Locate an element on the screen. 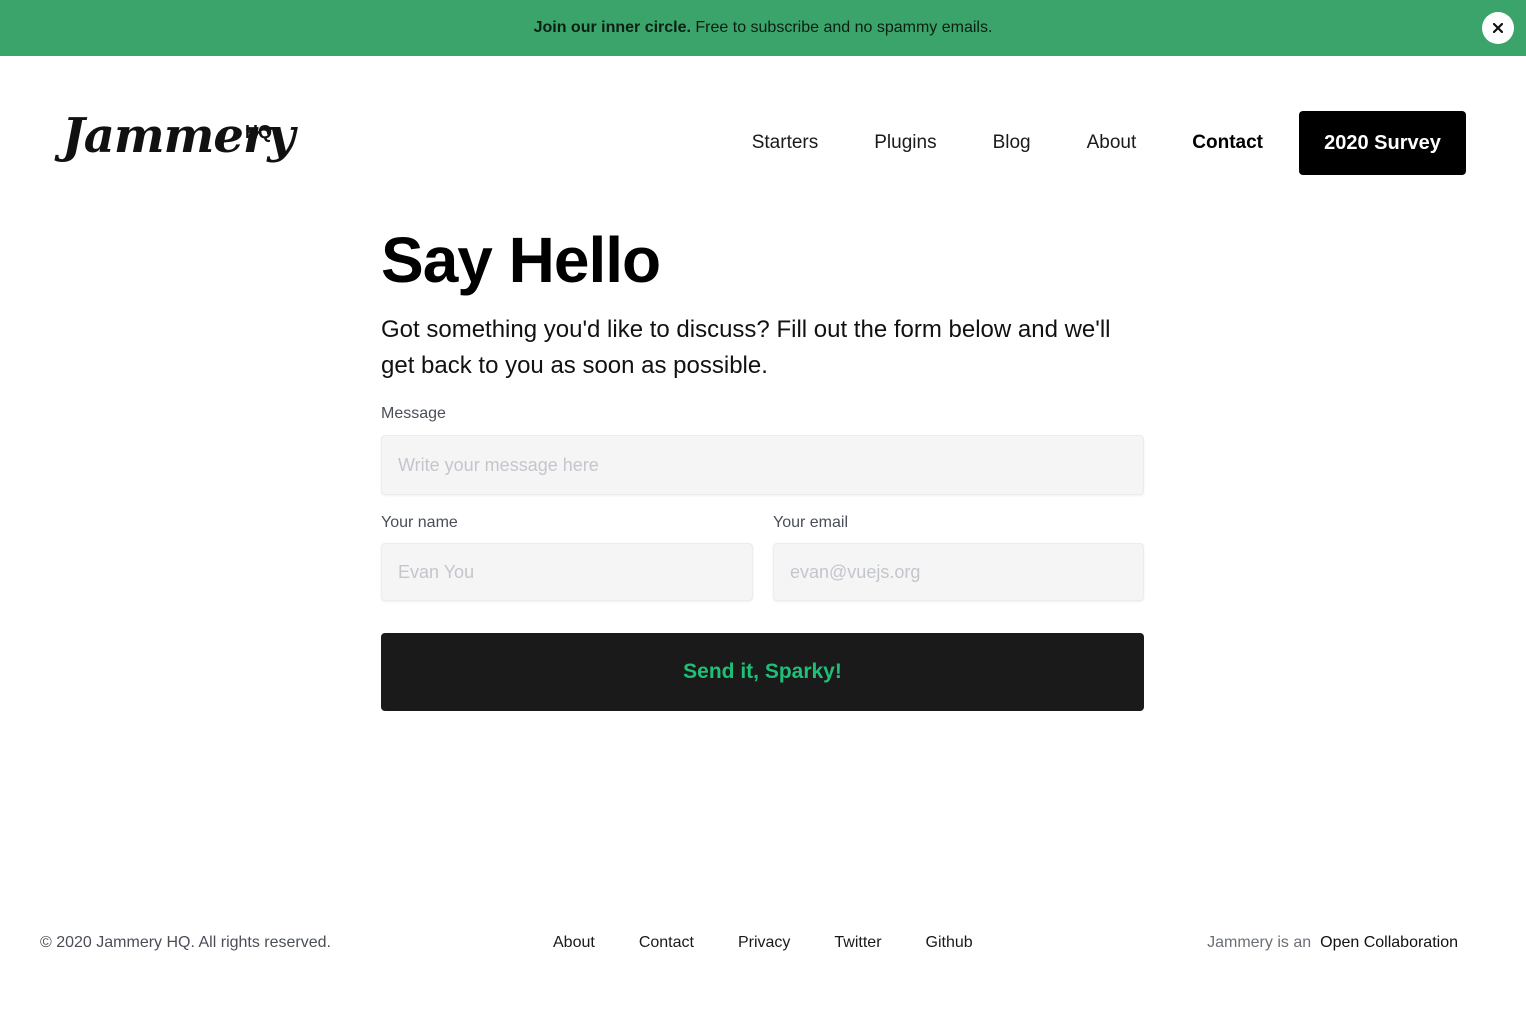  banner-bold-text: Join our inner circle. is located at coordinates (612, 27).